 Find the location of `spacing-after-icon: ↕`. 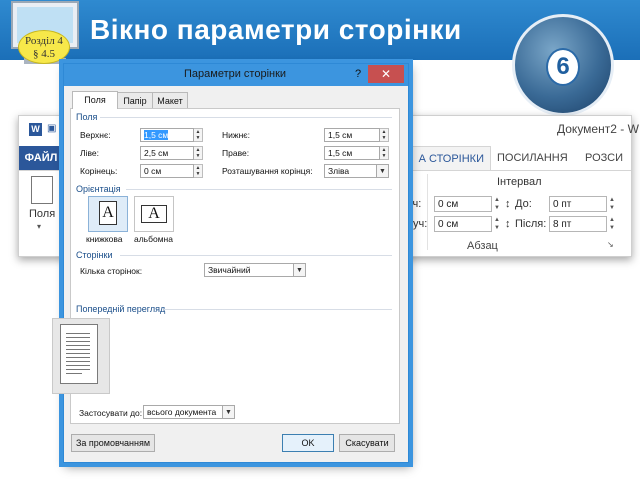

spacing-after-icon: ↕ is located at coordinates (508, 224).